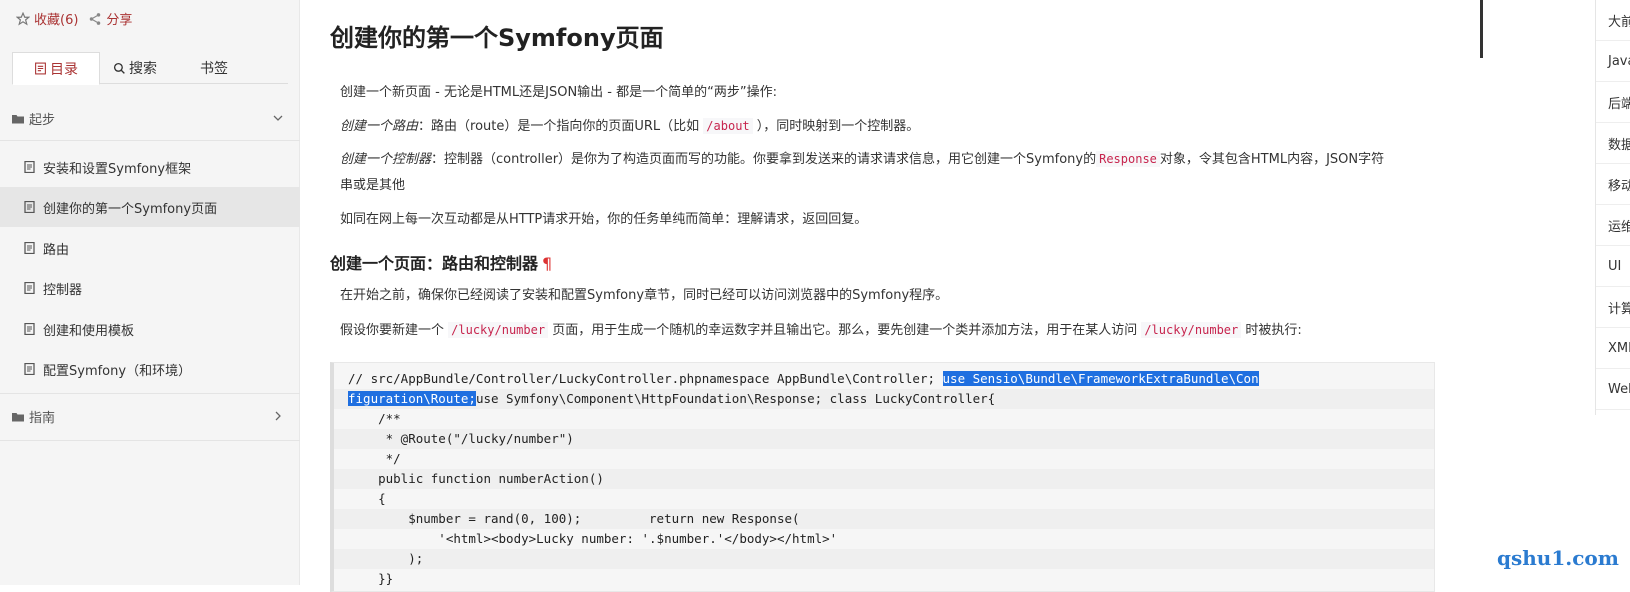  I want to click on lucky-text-c: 时被执行:, so click(1271, 330).